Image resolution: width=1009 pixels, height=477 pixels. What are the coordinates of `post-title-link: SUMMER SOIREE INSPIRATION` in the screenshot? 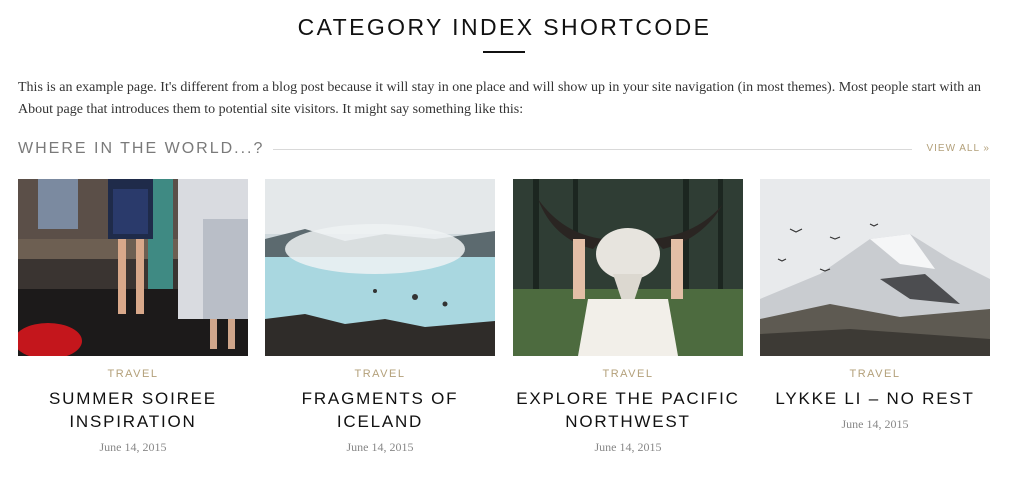 It's located at (133, 410).